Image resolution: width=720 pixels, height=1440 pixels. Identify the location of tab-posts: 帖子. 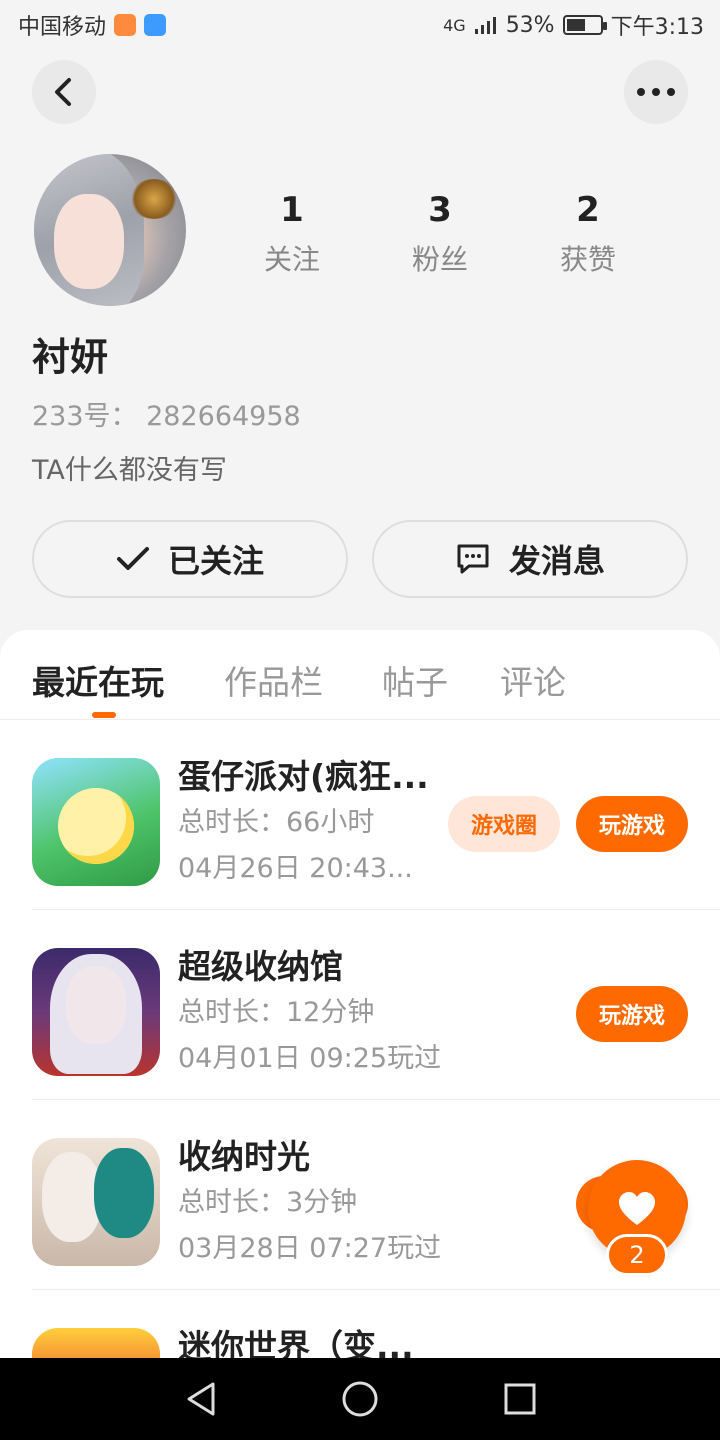
(415, 680).